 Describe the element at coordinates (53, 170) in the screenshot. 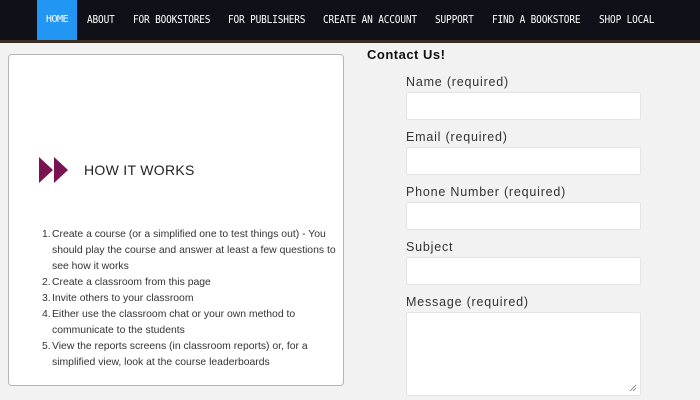

I see `double-arrow-icon` at that location.